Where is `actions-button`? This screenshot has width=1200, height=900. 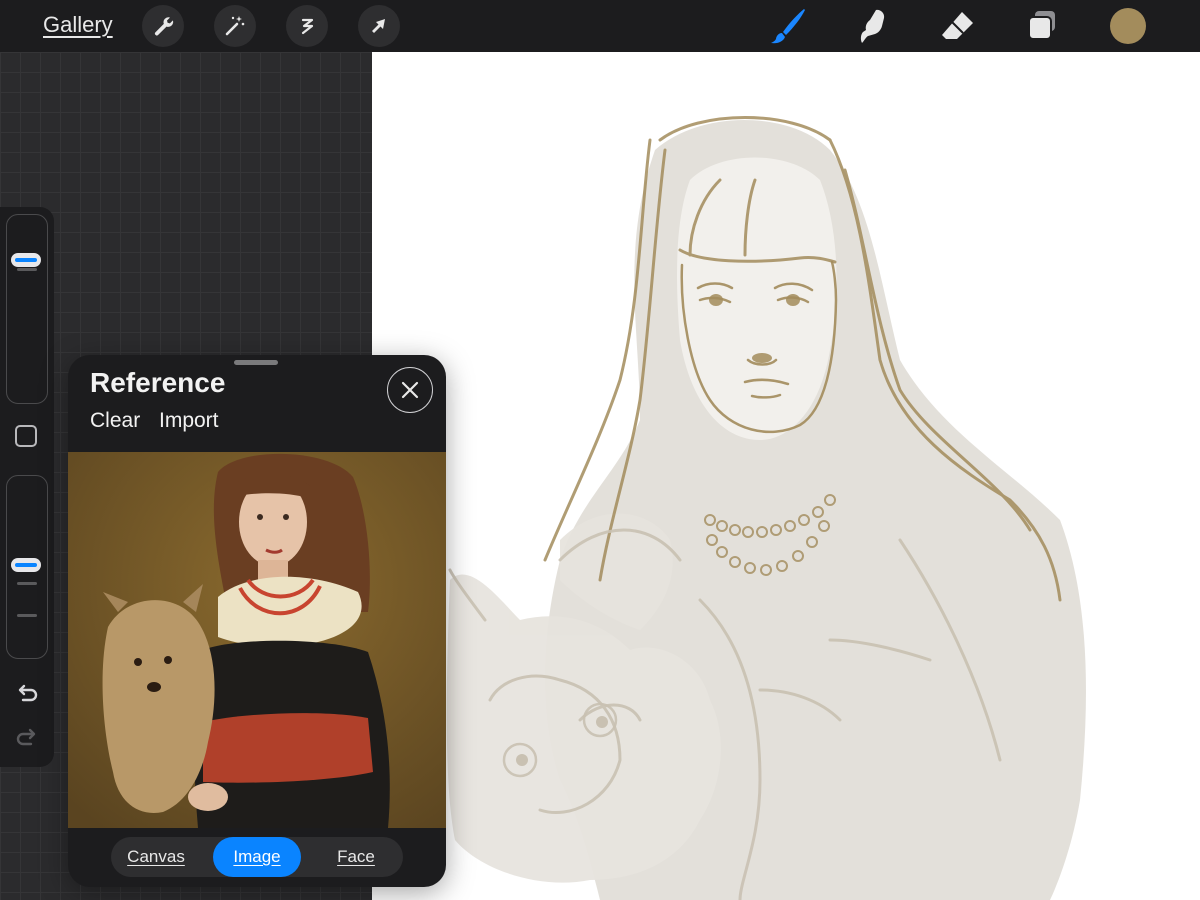
actions-button is located at coordinates (163, 26).